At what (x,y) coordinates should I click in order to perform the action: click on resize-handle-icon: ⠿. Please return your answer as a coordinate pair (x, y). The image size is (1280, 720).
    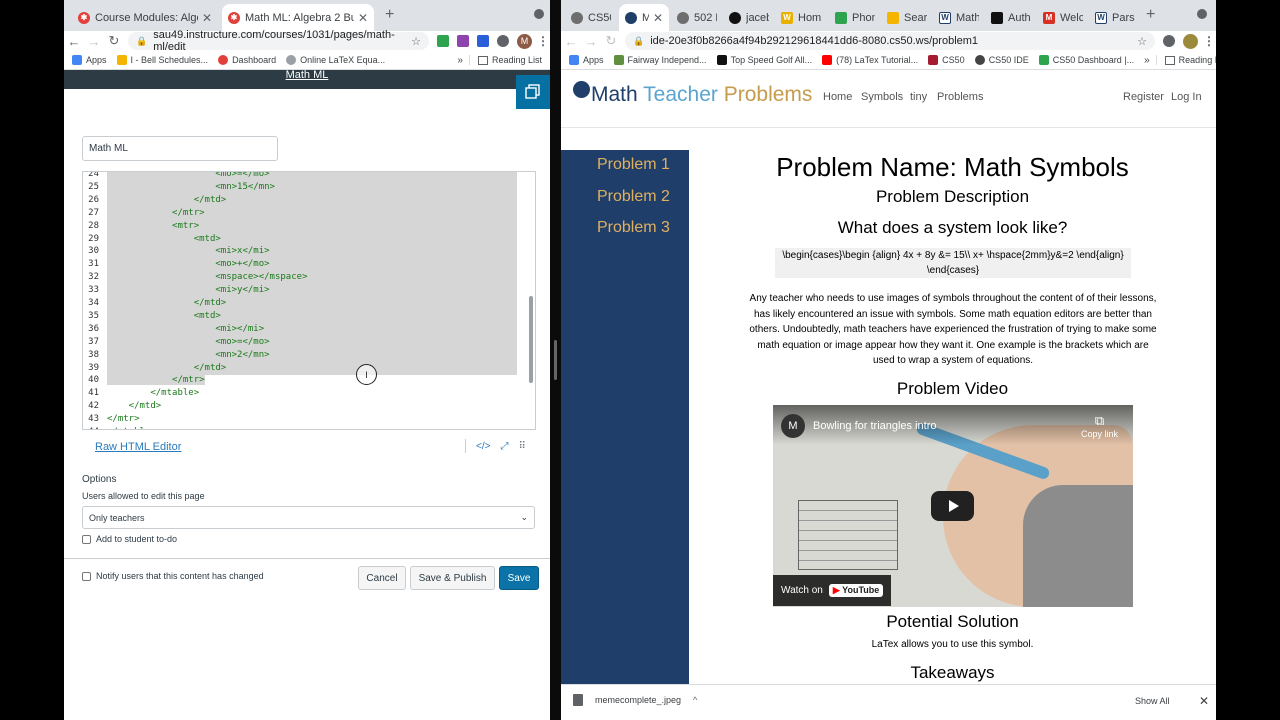
    Looking at the image, I should click on (521, 446).